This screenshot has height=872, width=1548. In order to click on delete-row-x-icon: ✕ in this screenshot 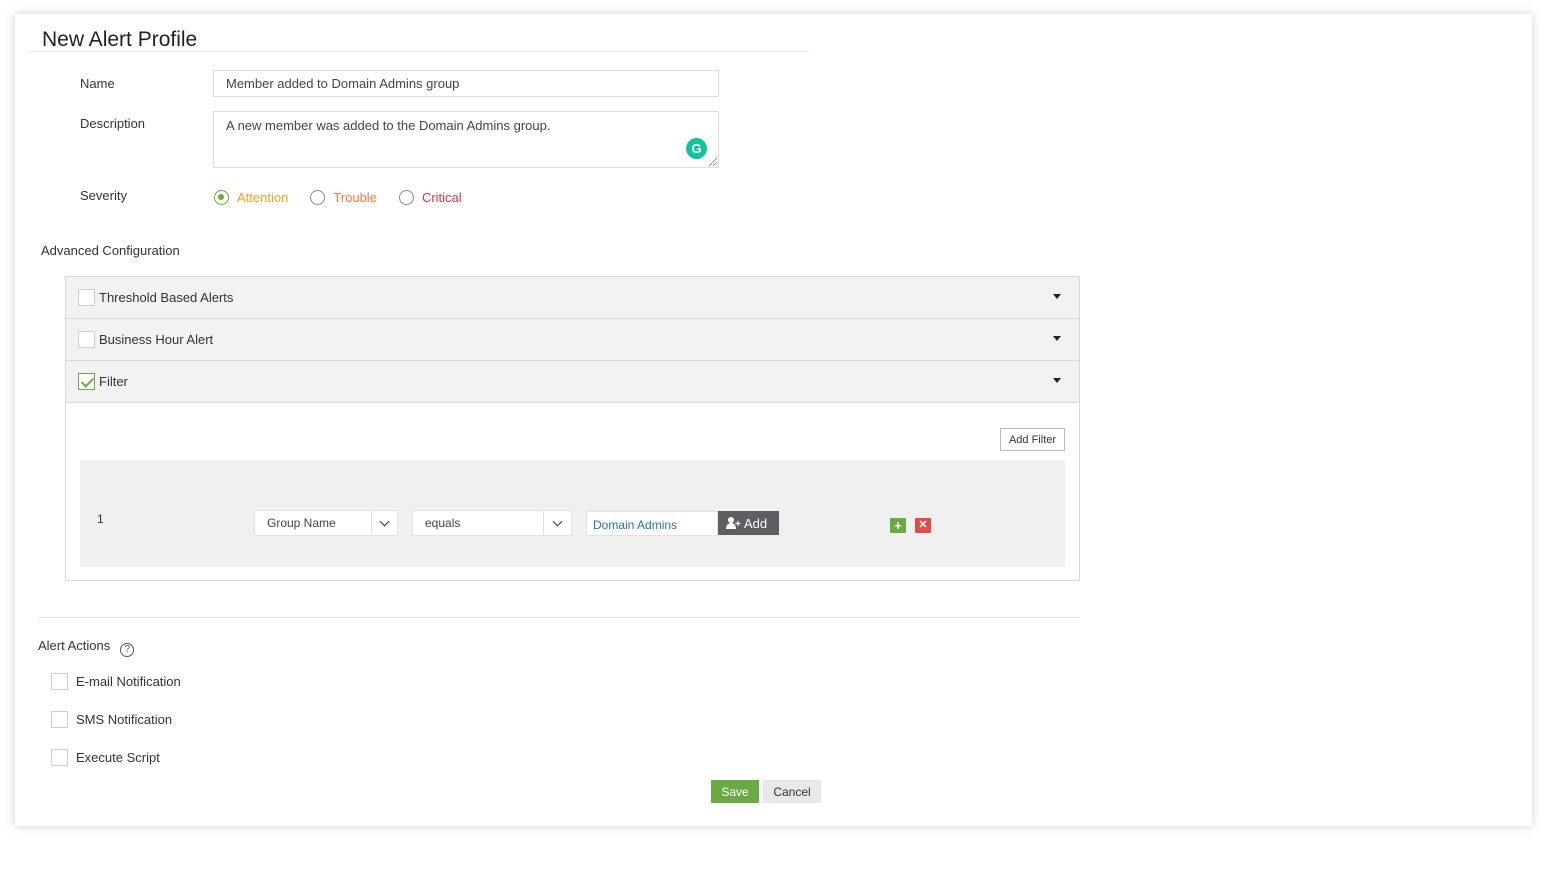, I will do `click(923, 525)`.